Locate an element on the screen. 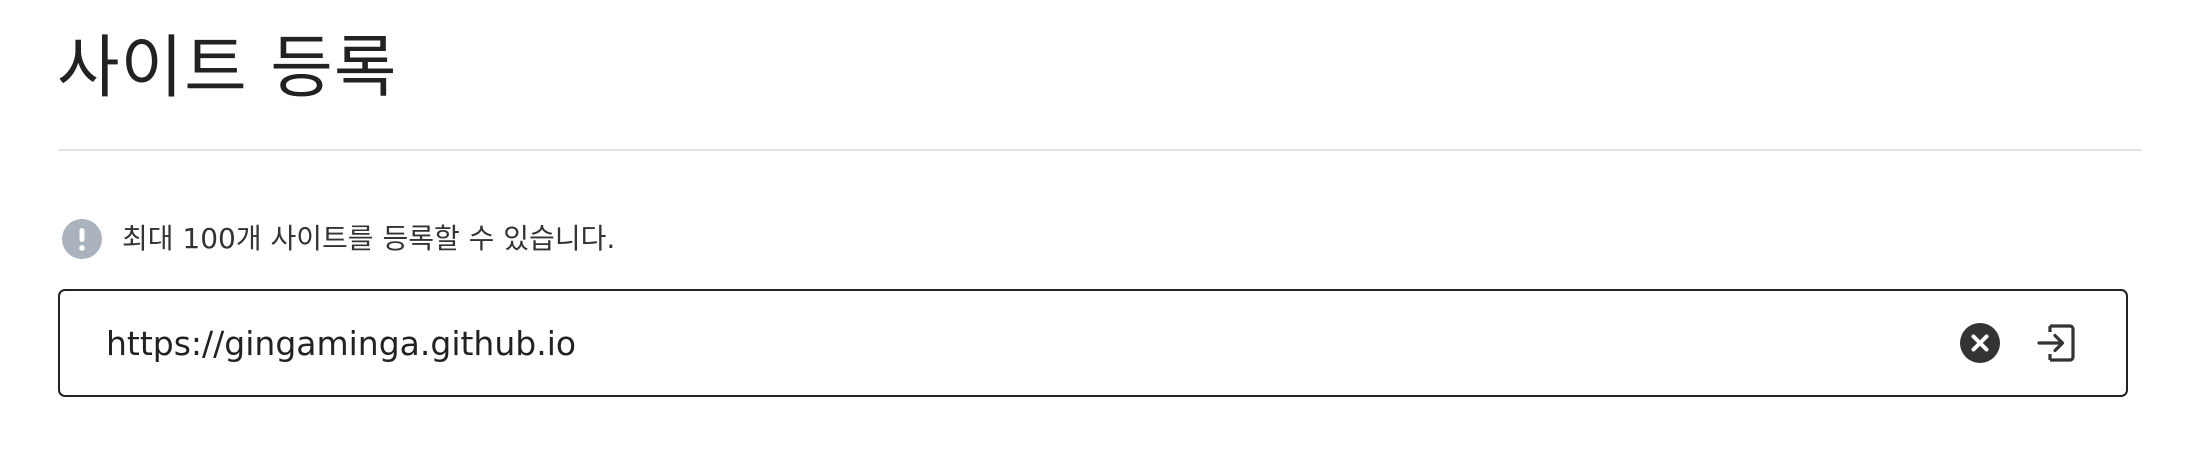 The width and height of the screenshot is (2200, 468). clear-icon is located at coordinates (1980, 343).